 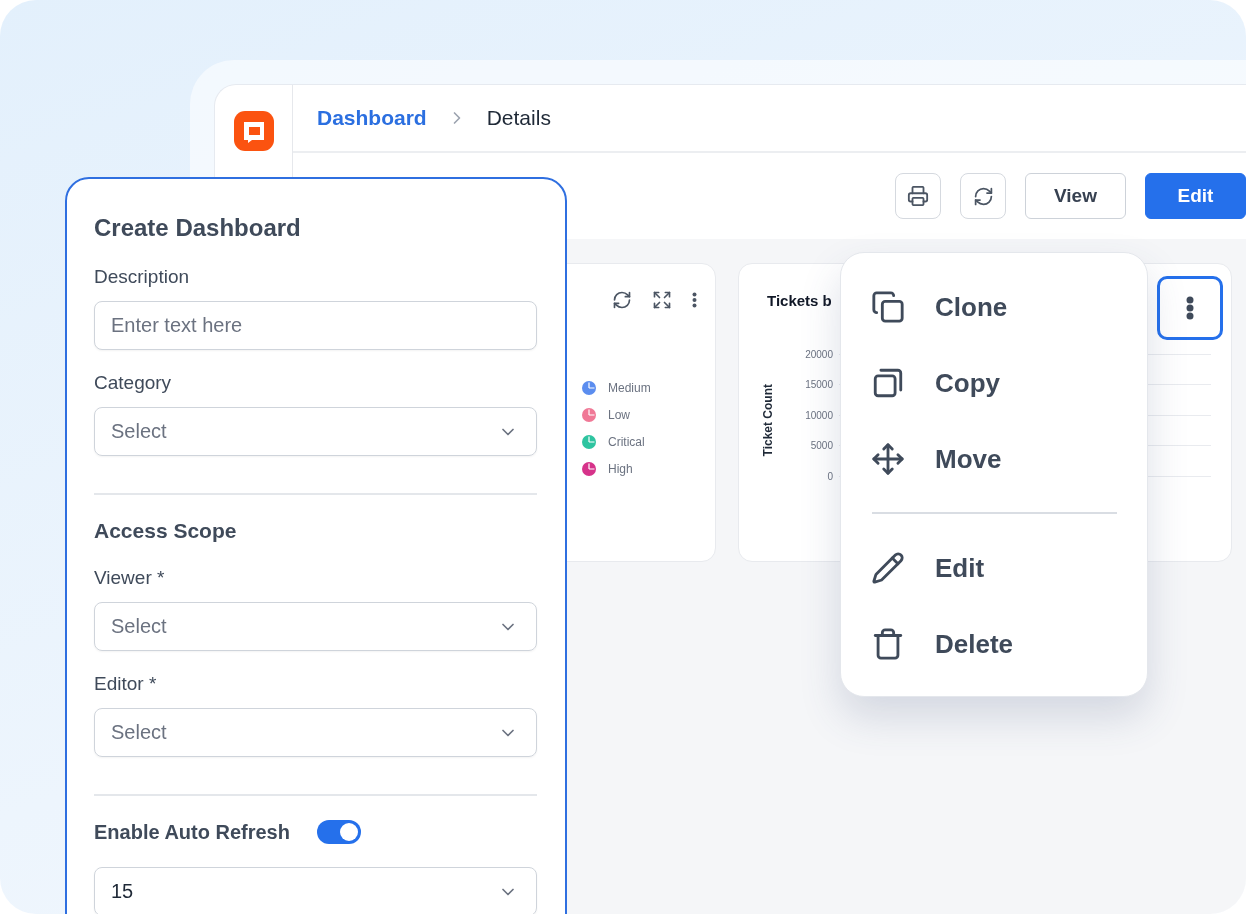 I want to click on field-label: Viewer *, so click(x=130, y=578).